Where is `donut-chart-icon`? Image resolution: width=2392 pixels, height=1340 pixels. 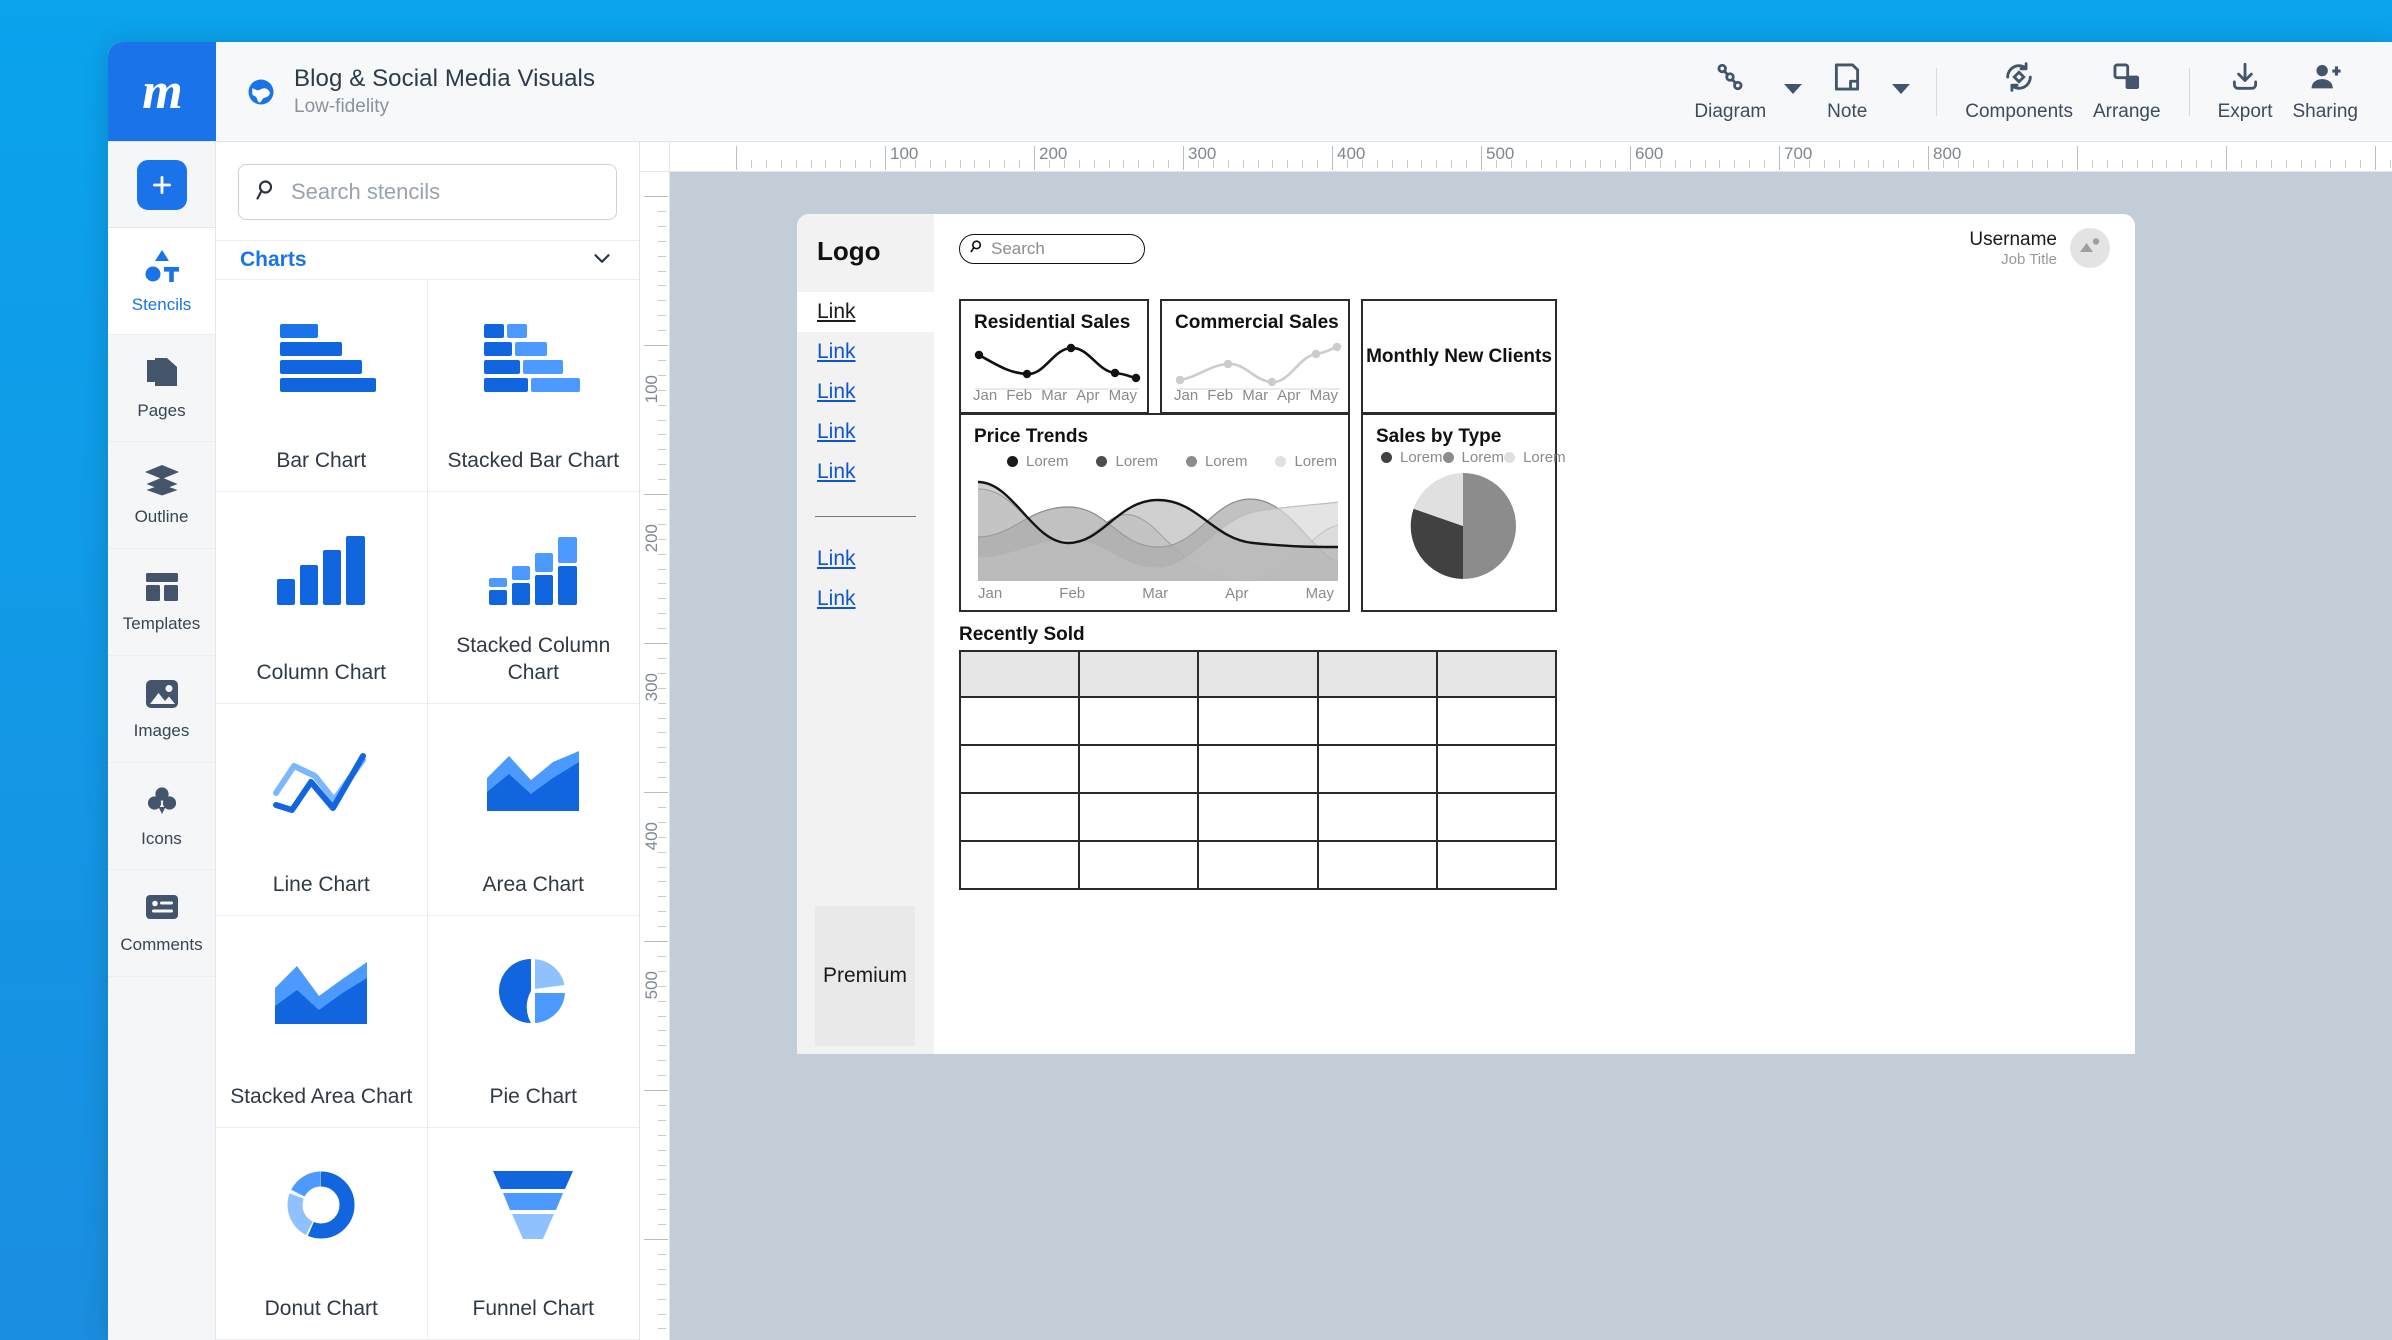
donut-chart-icon is located at coordinates (321, 1205).